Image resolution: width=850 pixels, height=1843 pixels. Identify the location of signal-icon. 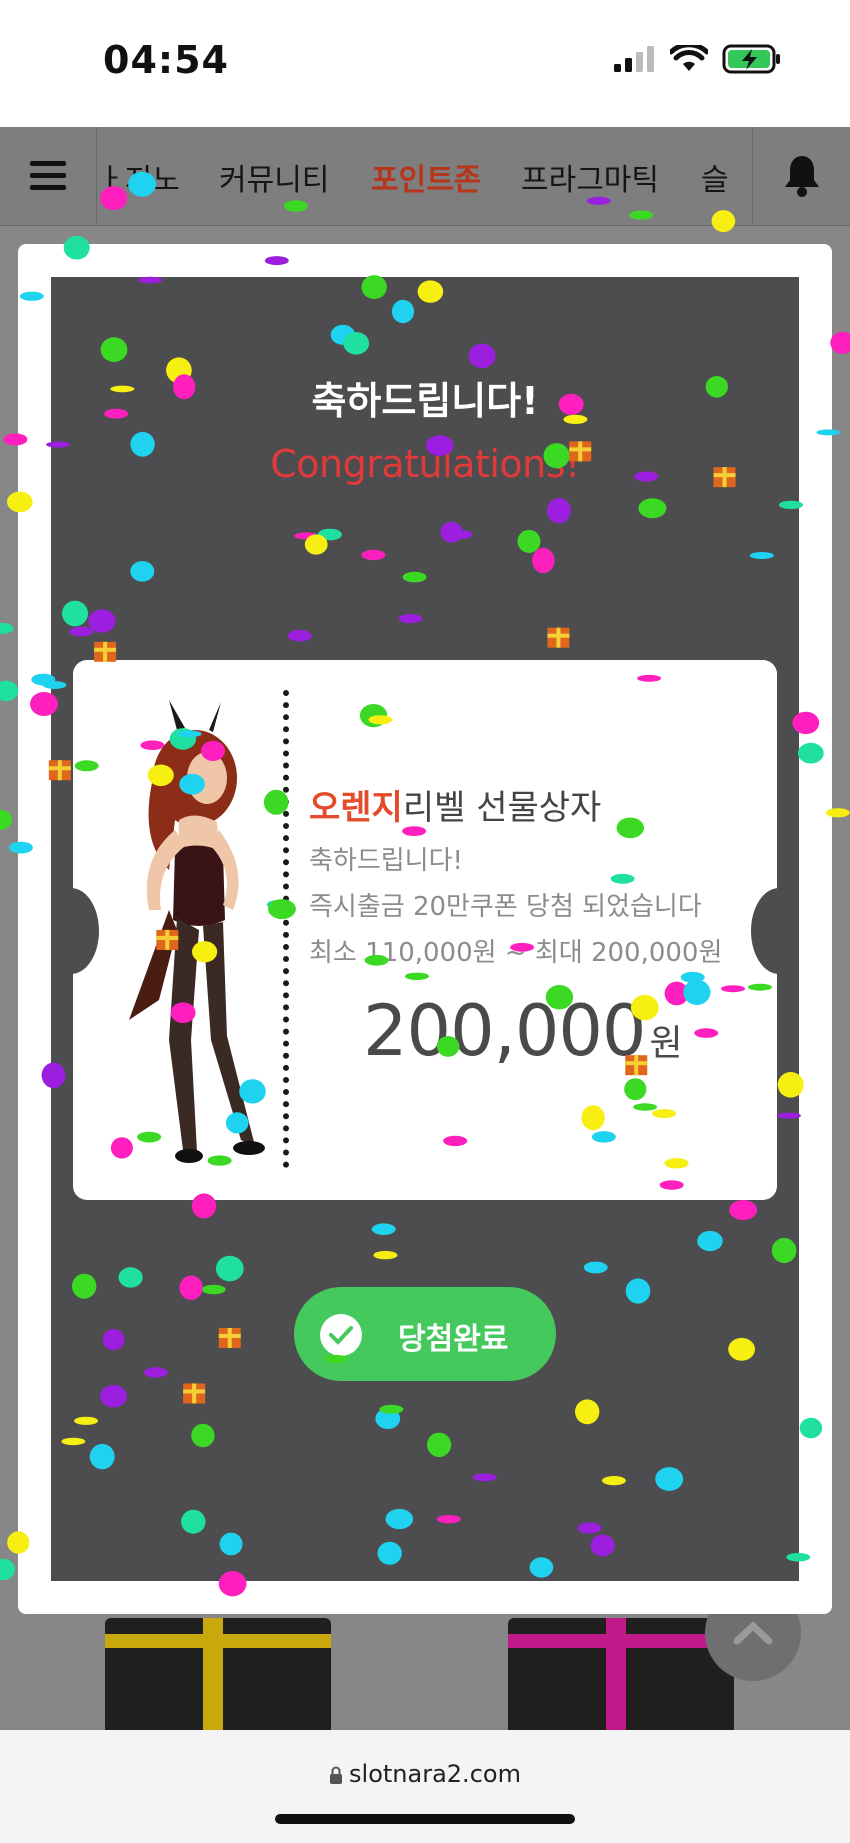
(634, 59).